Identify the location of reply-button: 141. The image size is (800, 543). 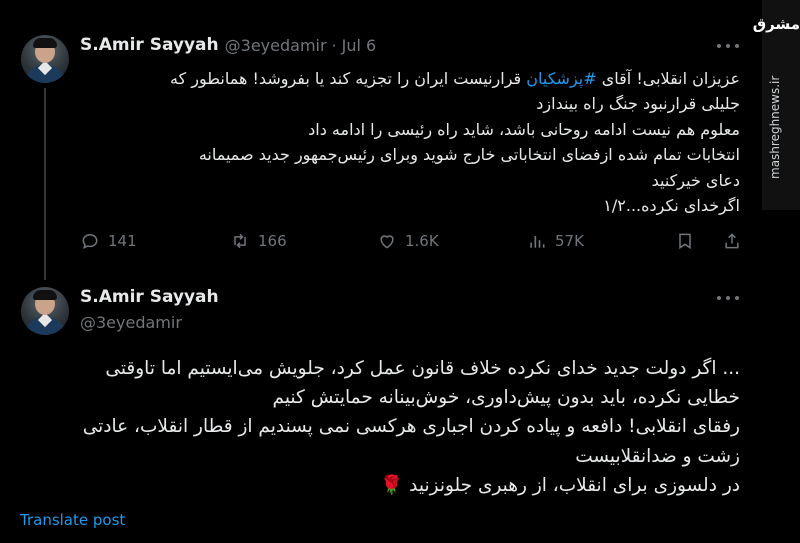
(108, 241).